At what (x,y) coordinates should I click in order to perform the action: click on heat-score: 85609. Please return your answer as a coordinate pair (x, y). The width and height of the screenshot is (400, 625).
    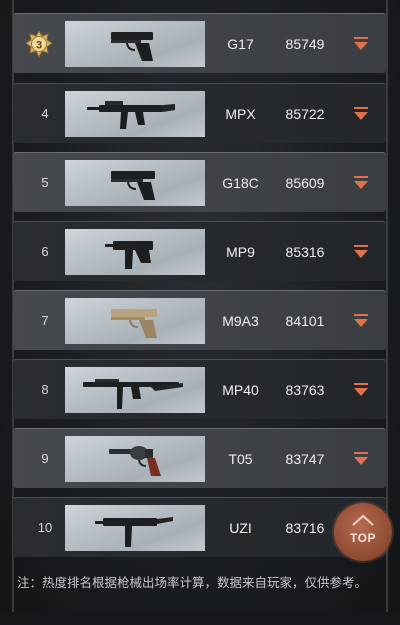
    Looking at the image, I should click on (305, 183).